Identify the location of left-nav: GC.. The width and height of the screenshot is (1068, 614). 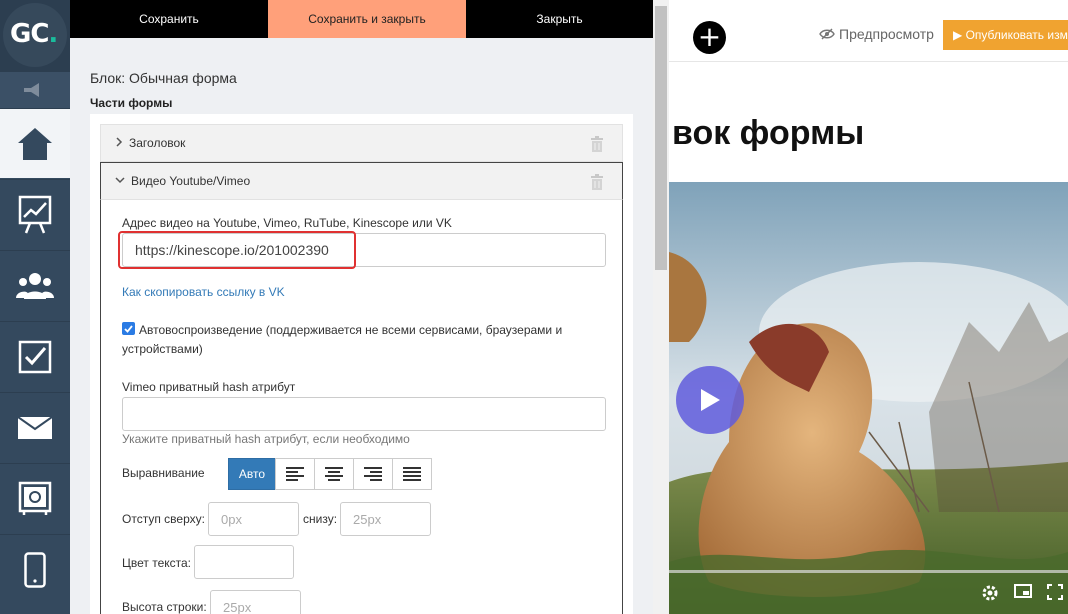
(35, 307).